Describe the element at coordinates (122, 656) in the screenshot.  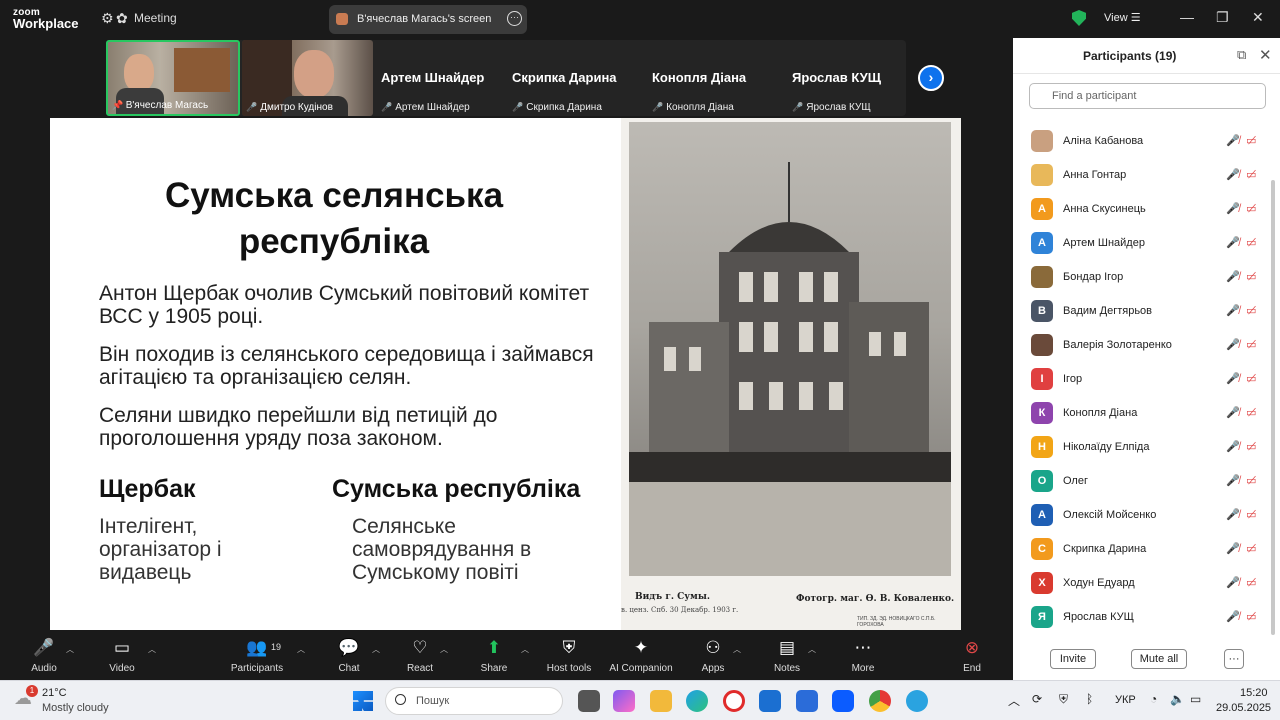
I see `video-button: ▭ Video` at that location.